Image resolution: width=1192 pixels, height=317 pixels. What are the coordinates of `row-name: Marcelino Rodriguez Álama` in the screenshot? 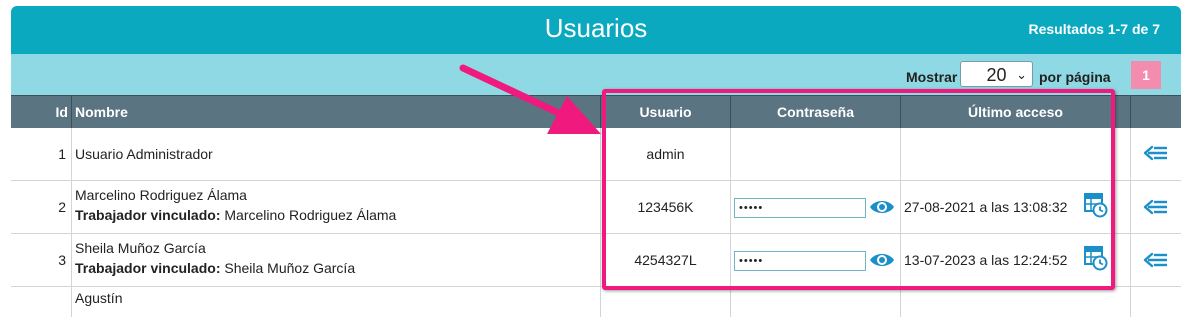 It's located at (161, 195).